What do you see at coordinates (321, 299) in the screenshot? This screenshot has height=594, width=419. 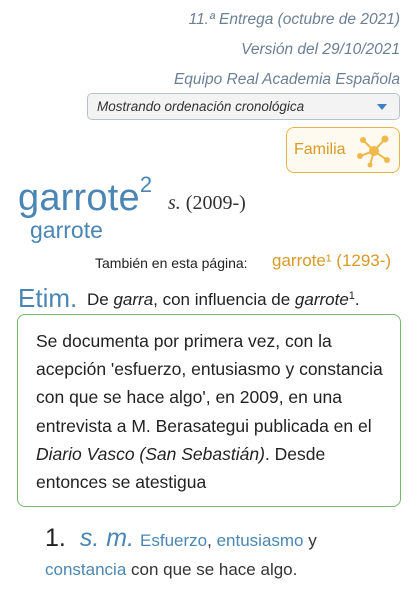 I see `etym-word-garrote: garrote` at bounding box center [321, 299].